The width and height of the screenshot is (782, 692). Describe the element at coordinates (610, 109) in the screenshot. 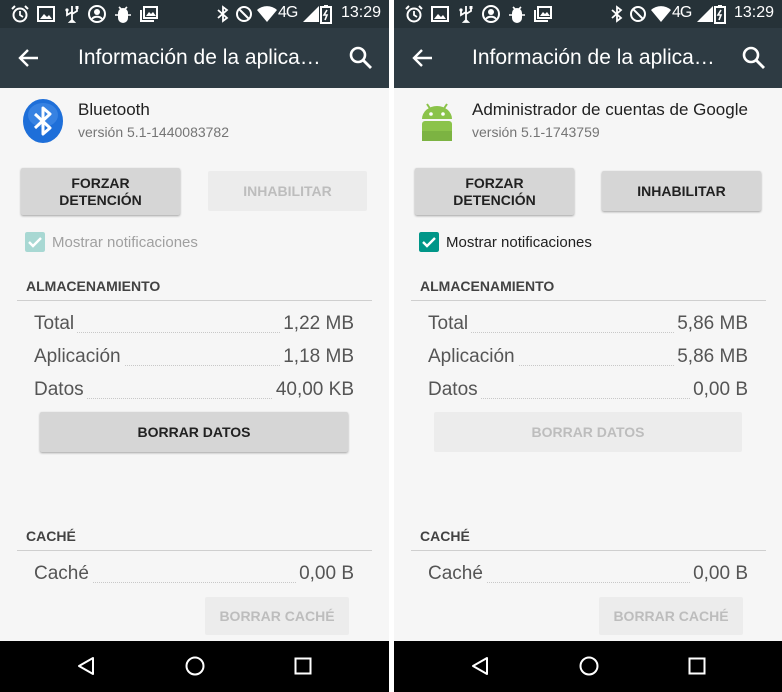

I see `app-name: Administrador de cuentas de Google` at that location.